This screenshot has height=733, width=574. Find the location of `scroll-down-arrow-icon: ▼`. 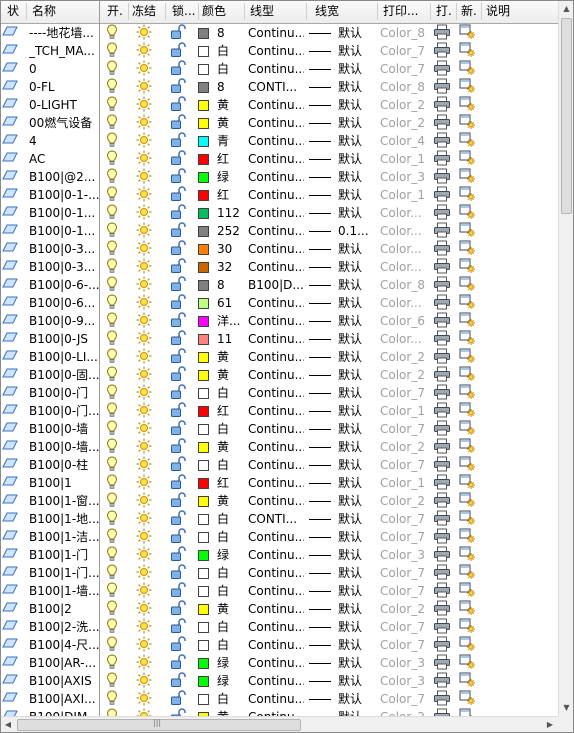

scroll-down-arrow-icon: ▼ is located at coordinates (566, 707).